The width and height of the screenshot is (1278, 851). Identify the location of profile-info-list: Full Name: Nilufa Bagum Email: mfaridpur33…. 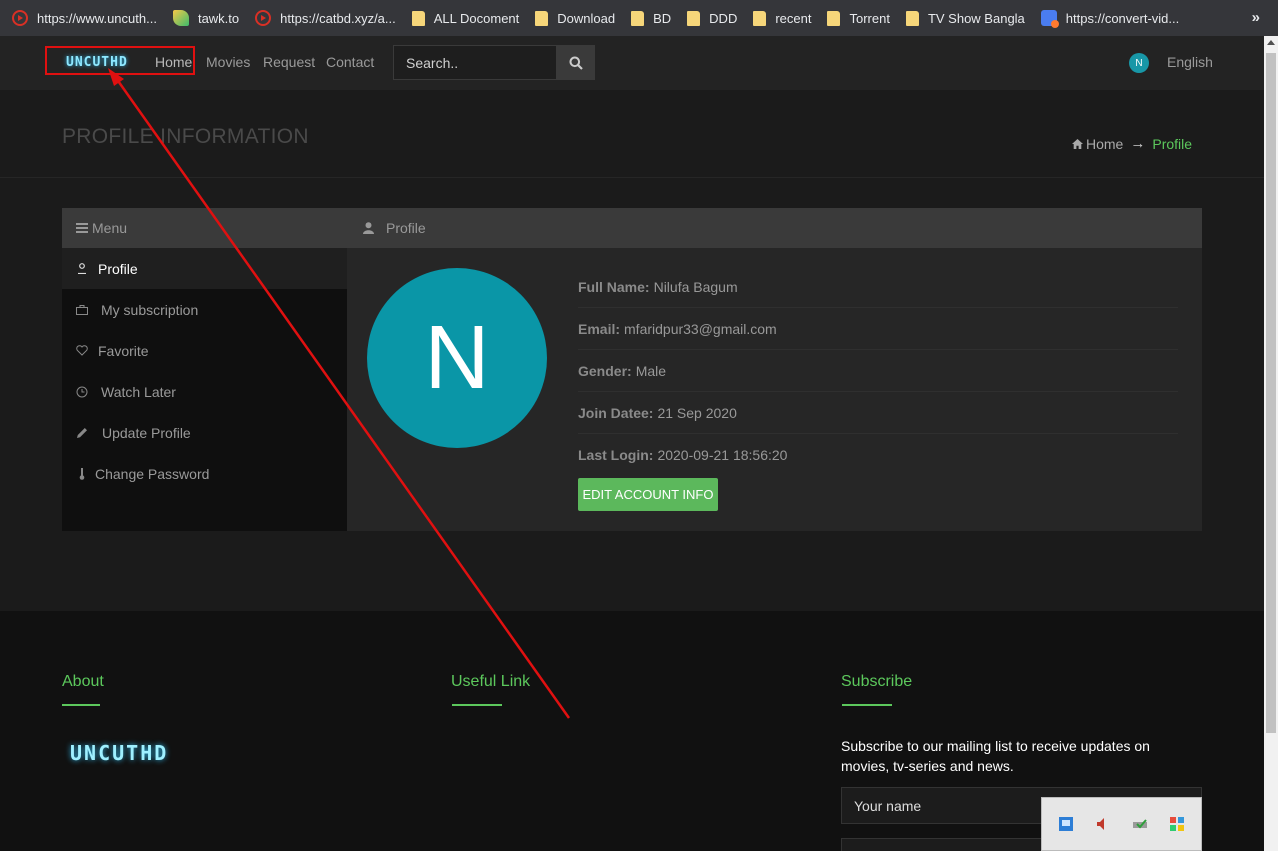
(878, 371).